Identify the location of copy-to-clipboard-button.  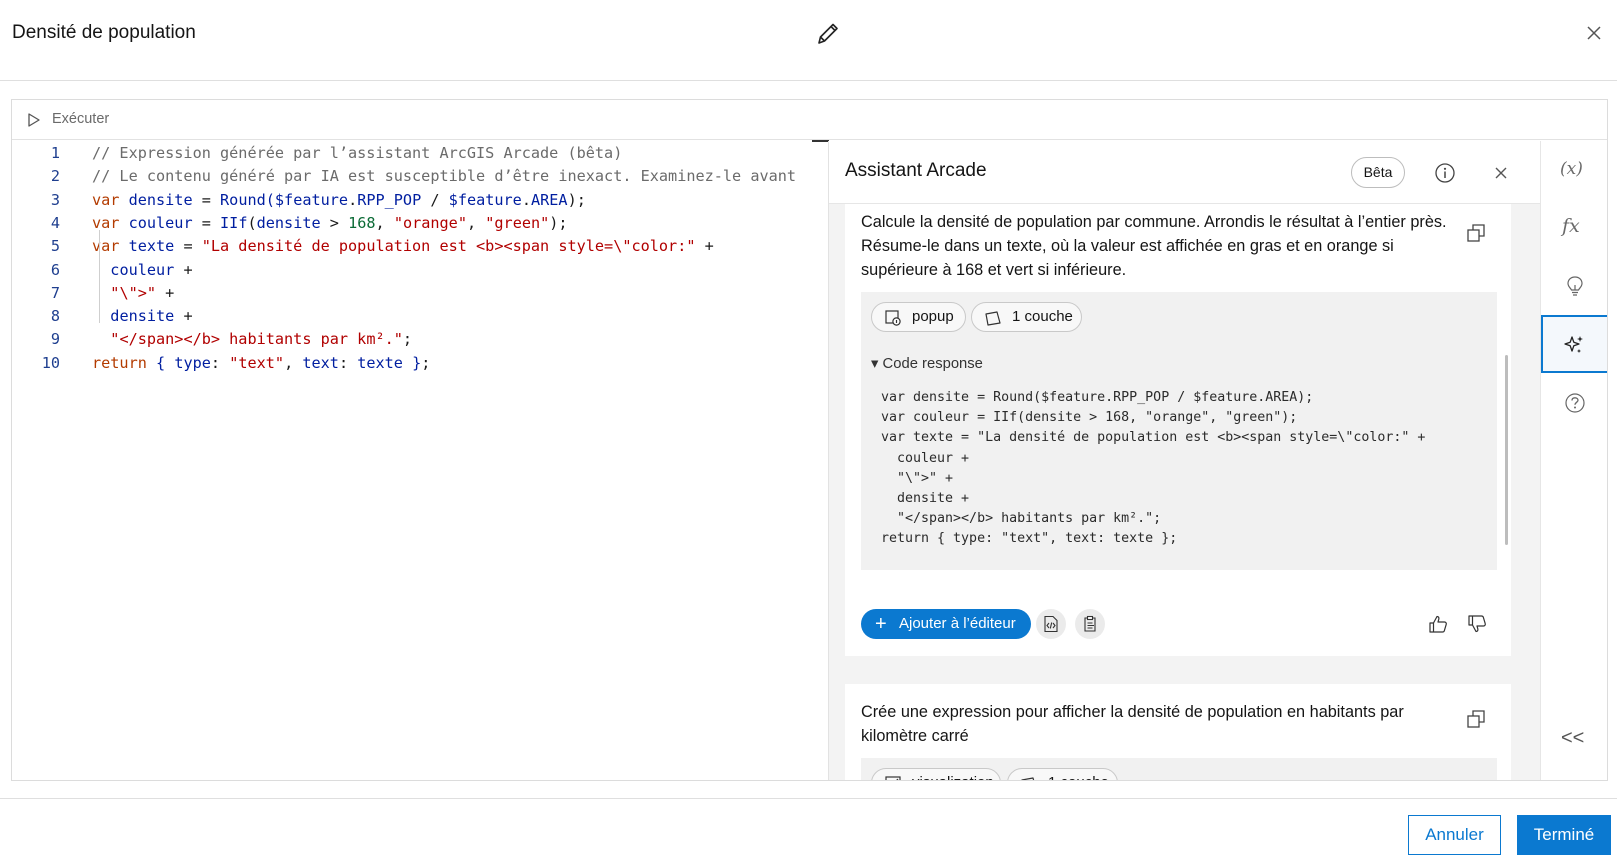
(1090, 624).